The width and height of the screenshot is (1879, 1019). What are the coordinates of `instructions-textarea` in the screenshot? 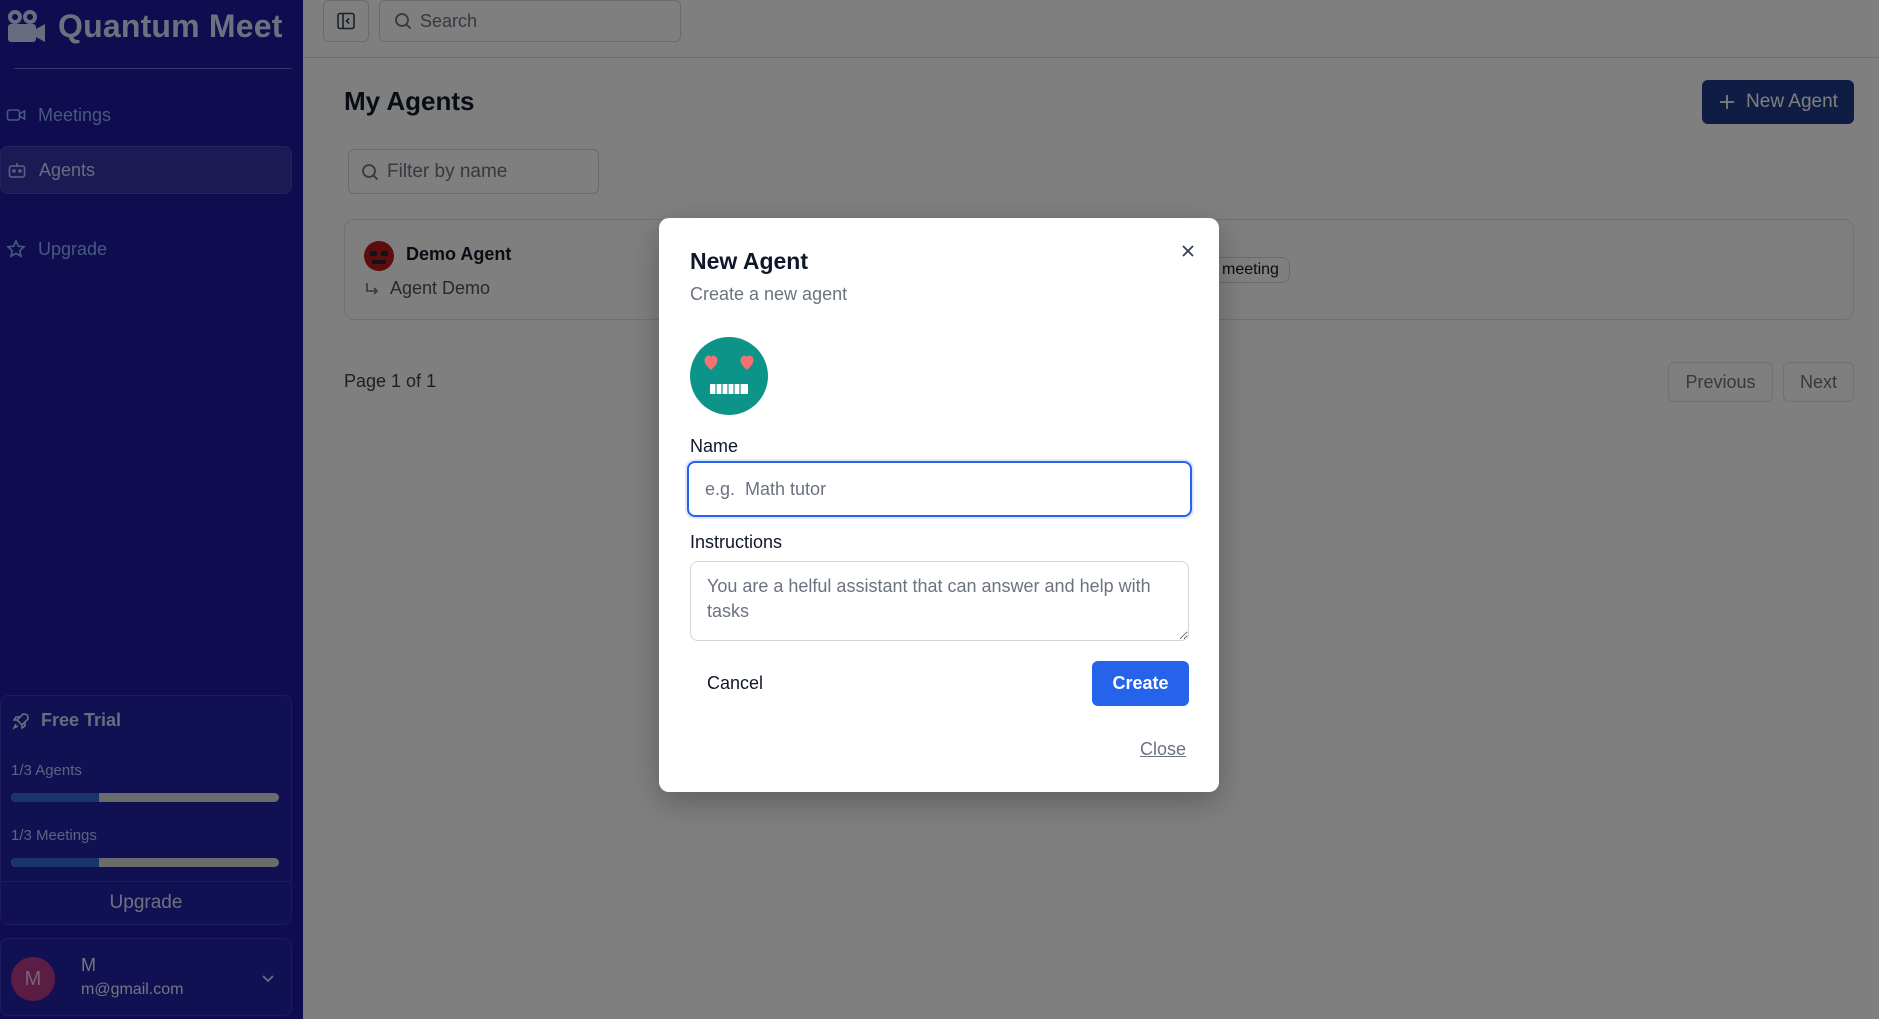 It's located at (939, 601).